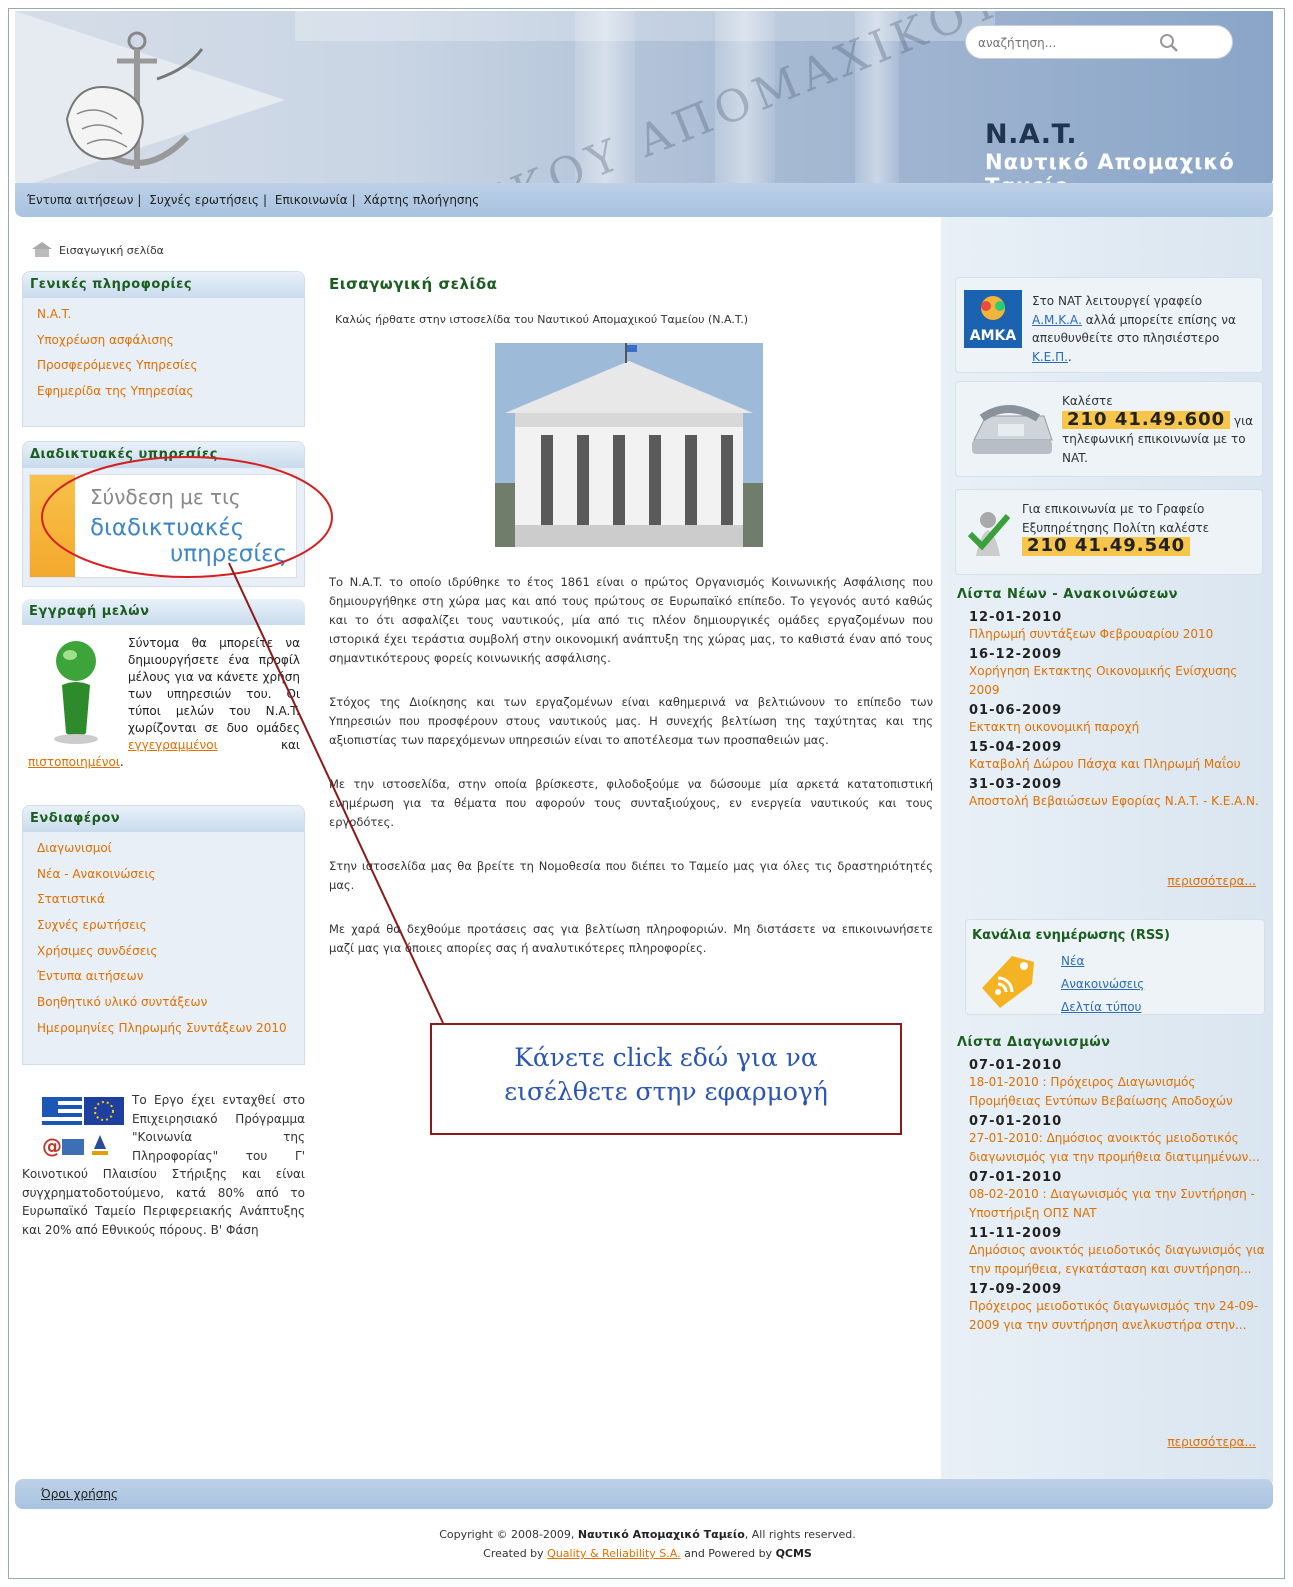  I want to click on main-phone-number: 210 41.49.600, so click(1146, 419).